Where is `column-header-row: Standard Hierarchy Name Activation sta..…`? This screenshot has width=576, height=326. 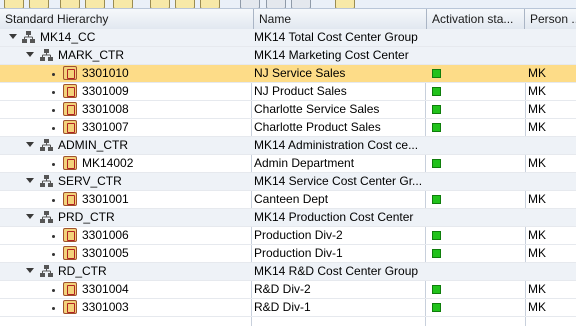 column-header-row: Standard Hierarchy Name Activation sta..… is located at coordinates (288, 19).